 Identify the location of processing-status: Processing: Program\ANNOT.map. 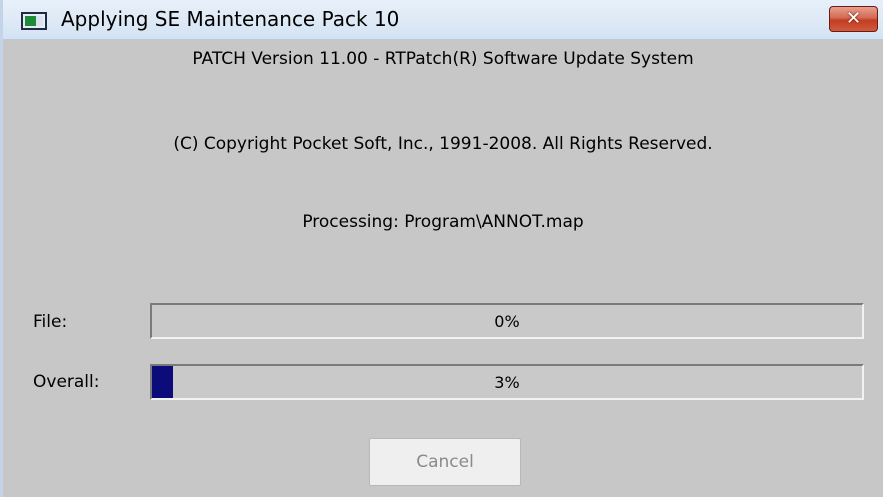
(443, 222).